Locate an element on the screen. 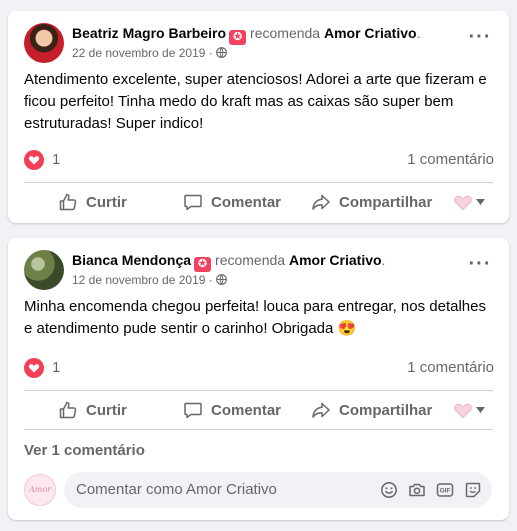 The width and height of the screenshot is (517, 531). svg-text: GIF is located at coordinates (445, 491).